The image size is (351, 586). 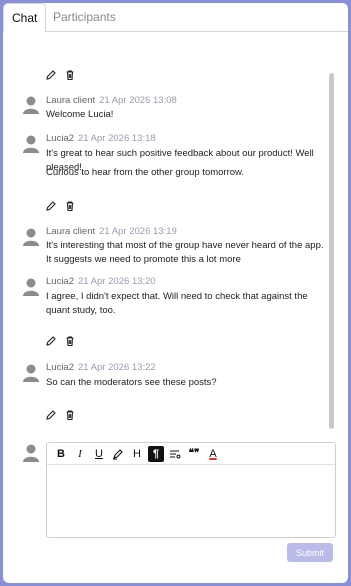 I want to click on quote-button: ❝❞, so click(x=194, y=454).